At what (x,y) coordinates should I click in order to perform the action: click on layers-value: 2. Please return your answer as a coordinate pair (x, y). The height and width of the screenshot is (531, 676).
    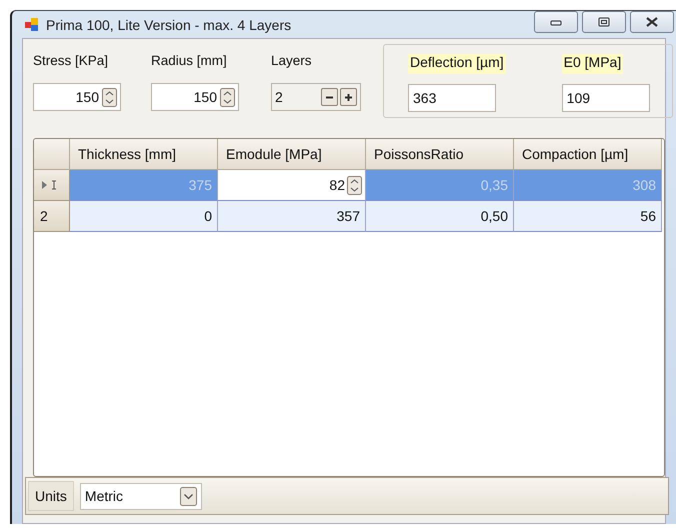
    Looking at the image, I should click on (279, 97).